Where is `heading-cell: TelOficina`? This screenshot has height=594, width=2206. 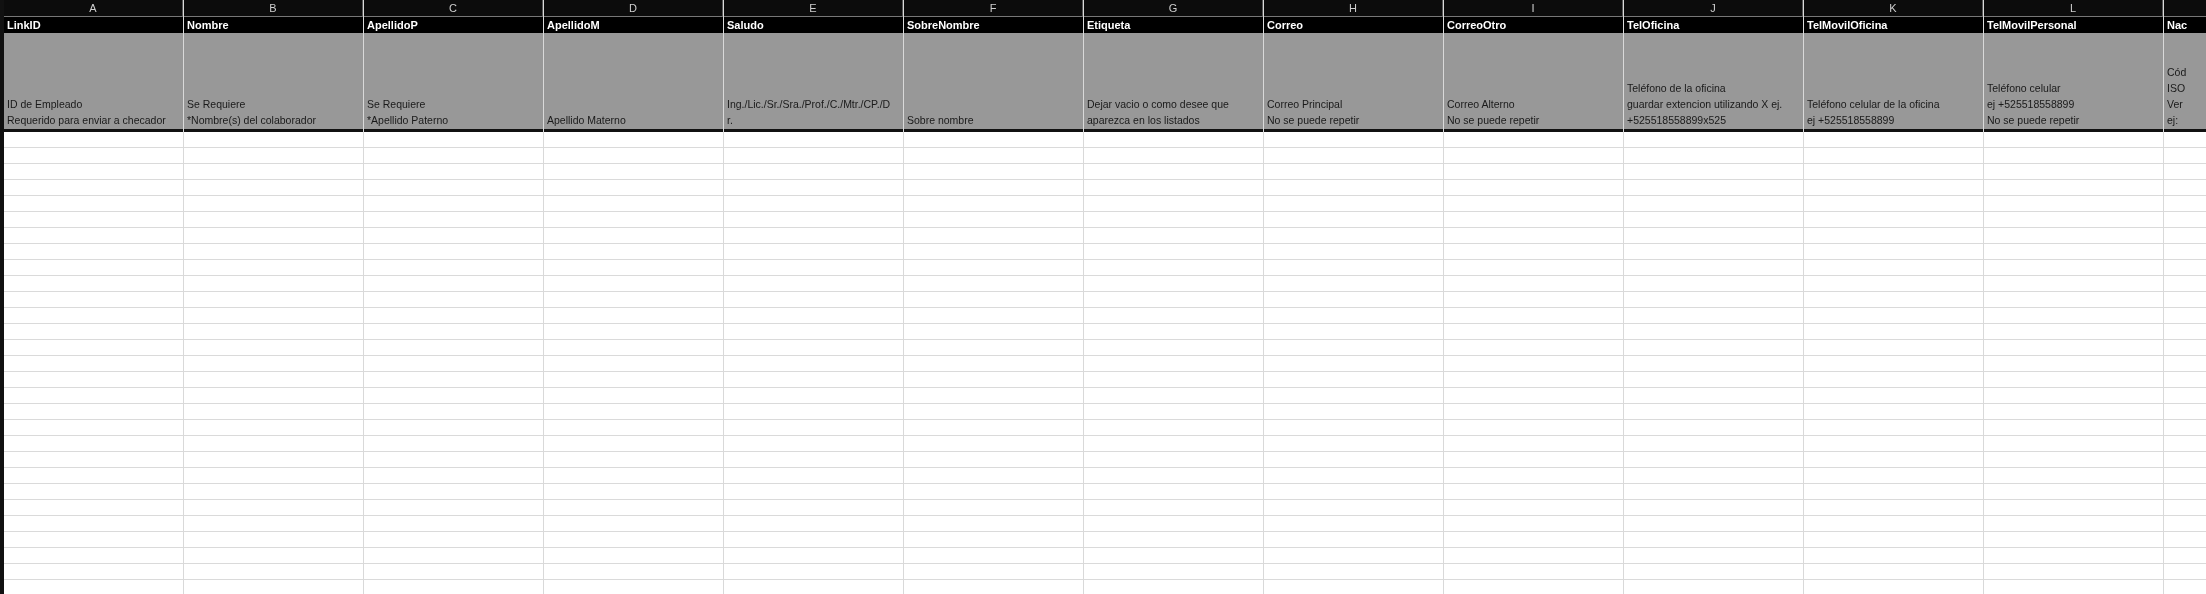
heading-cell: TelOficina is located at coordinates (1713, 25).